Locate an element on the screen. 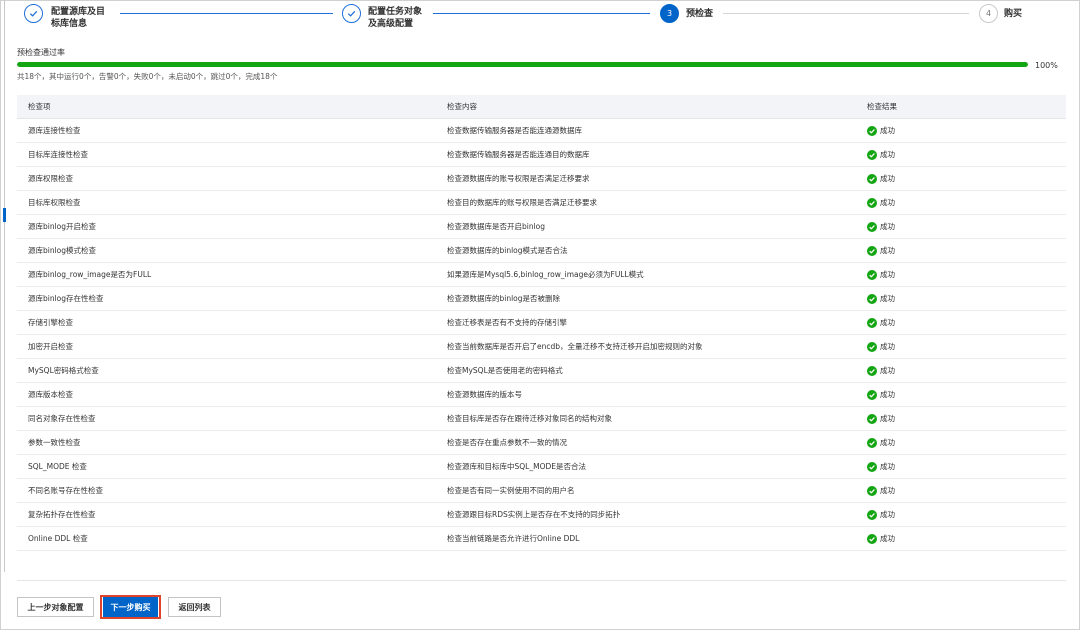 The width and height of the screenshot is (1080, 630). check-item-cell: 源库binlog模式检查 is located at coordinates (62, 250).